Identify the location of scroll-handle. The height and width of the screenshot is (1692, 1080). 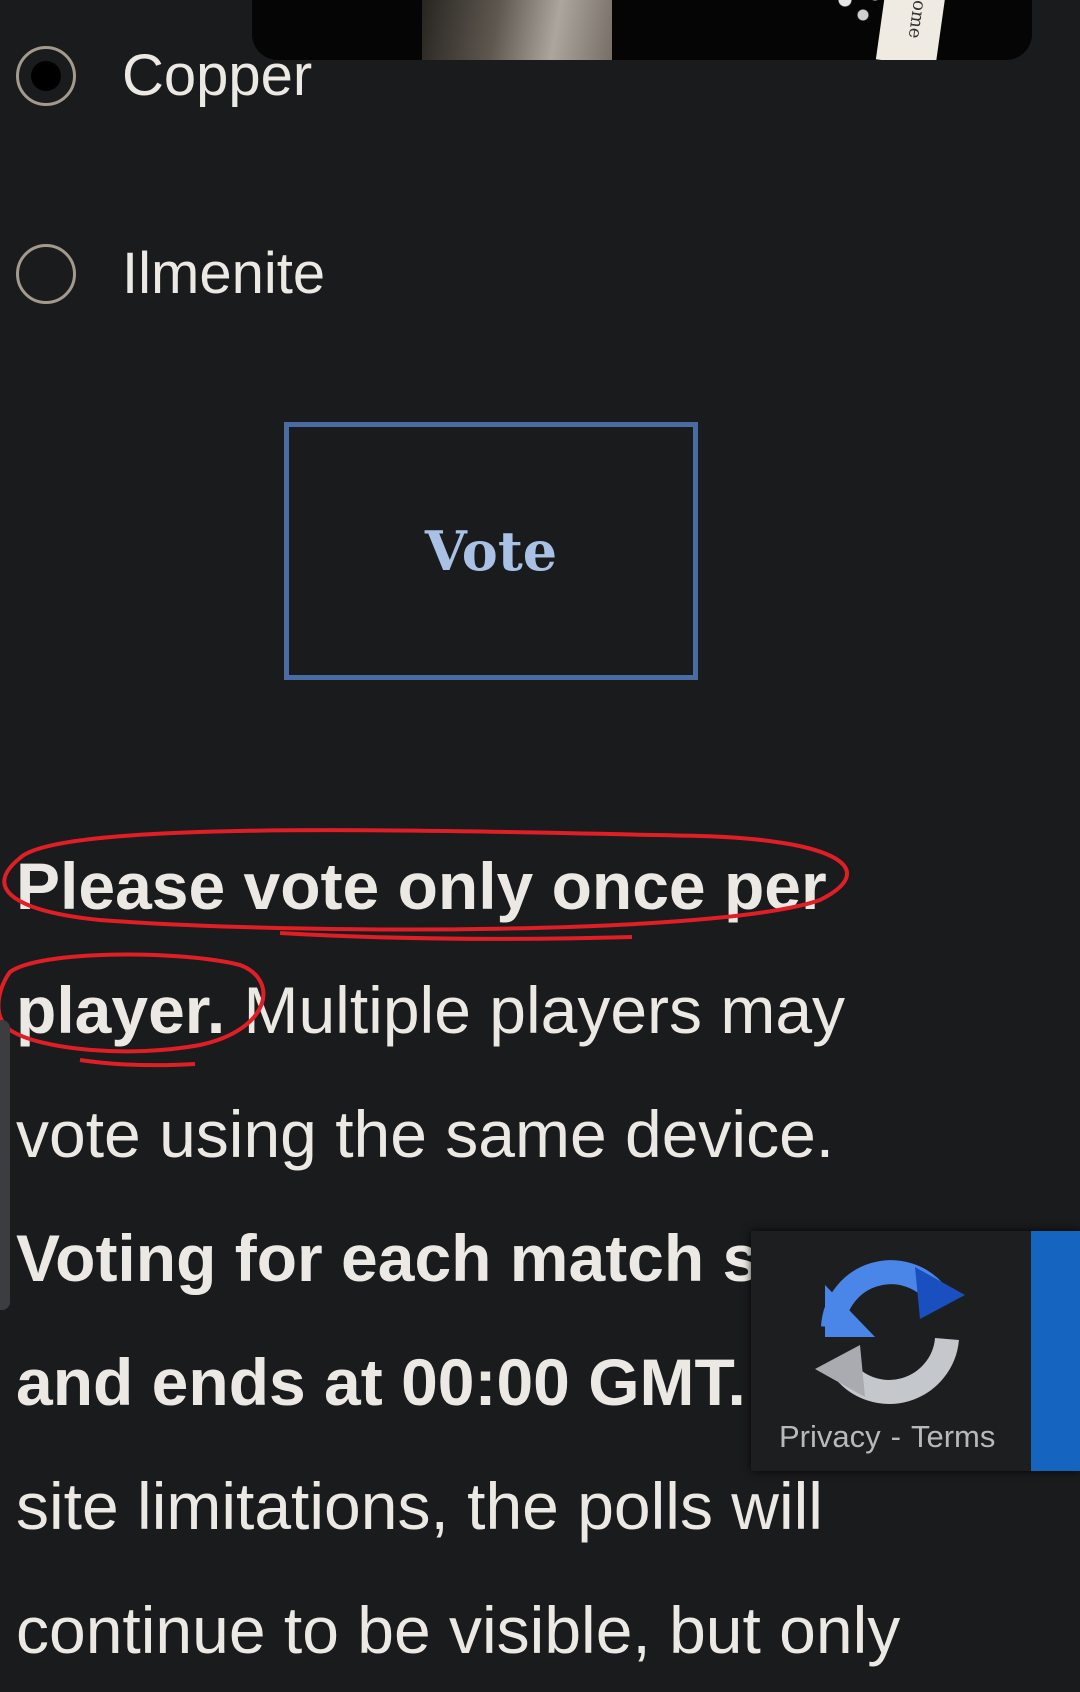
(5, 1165).